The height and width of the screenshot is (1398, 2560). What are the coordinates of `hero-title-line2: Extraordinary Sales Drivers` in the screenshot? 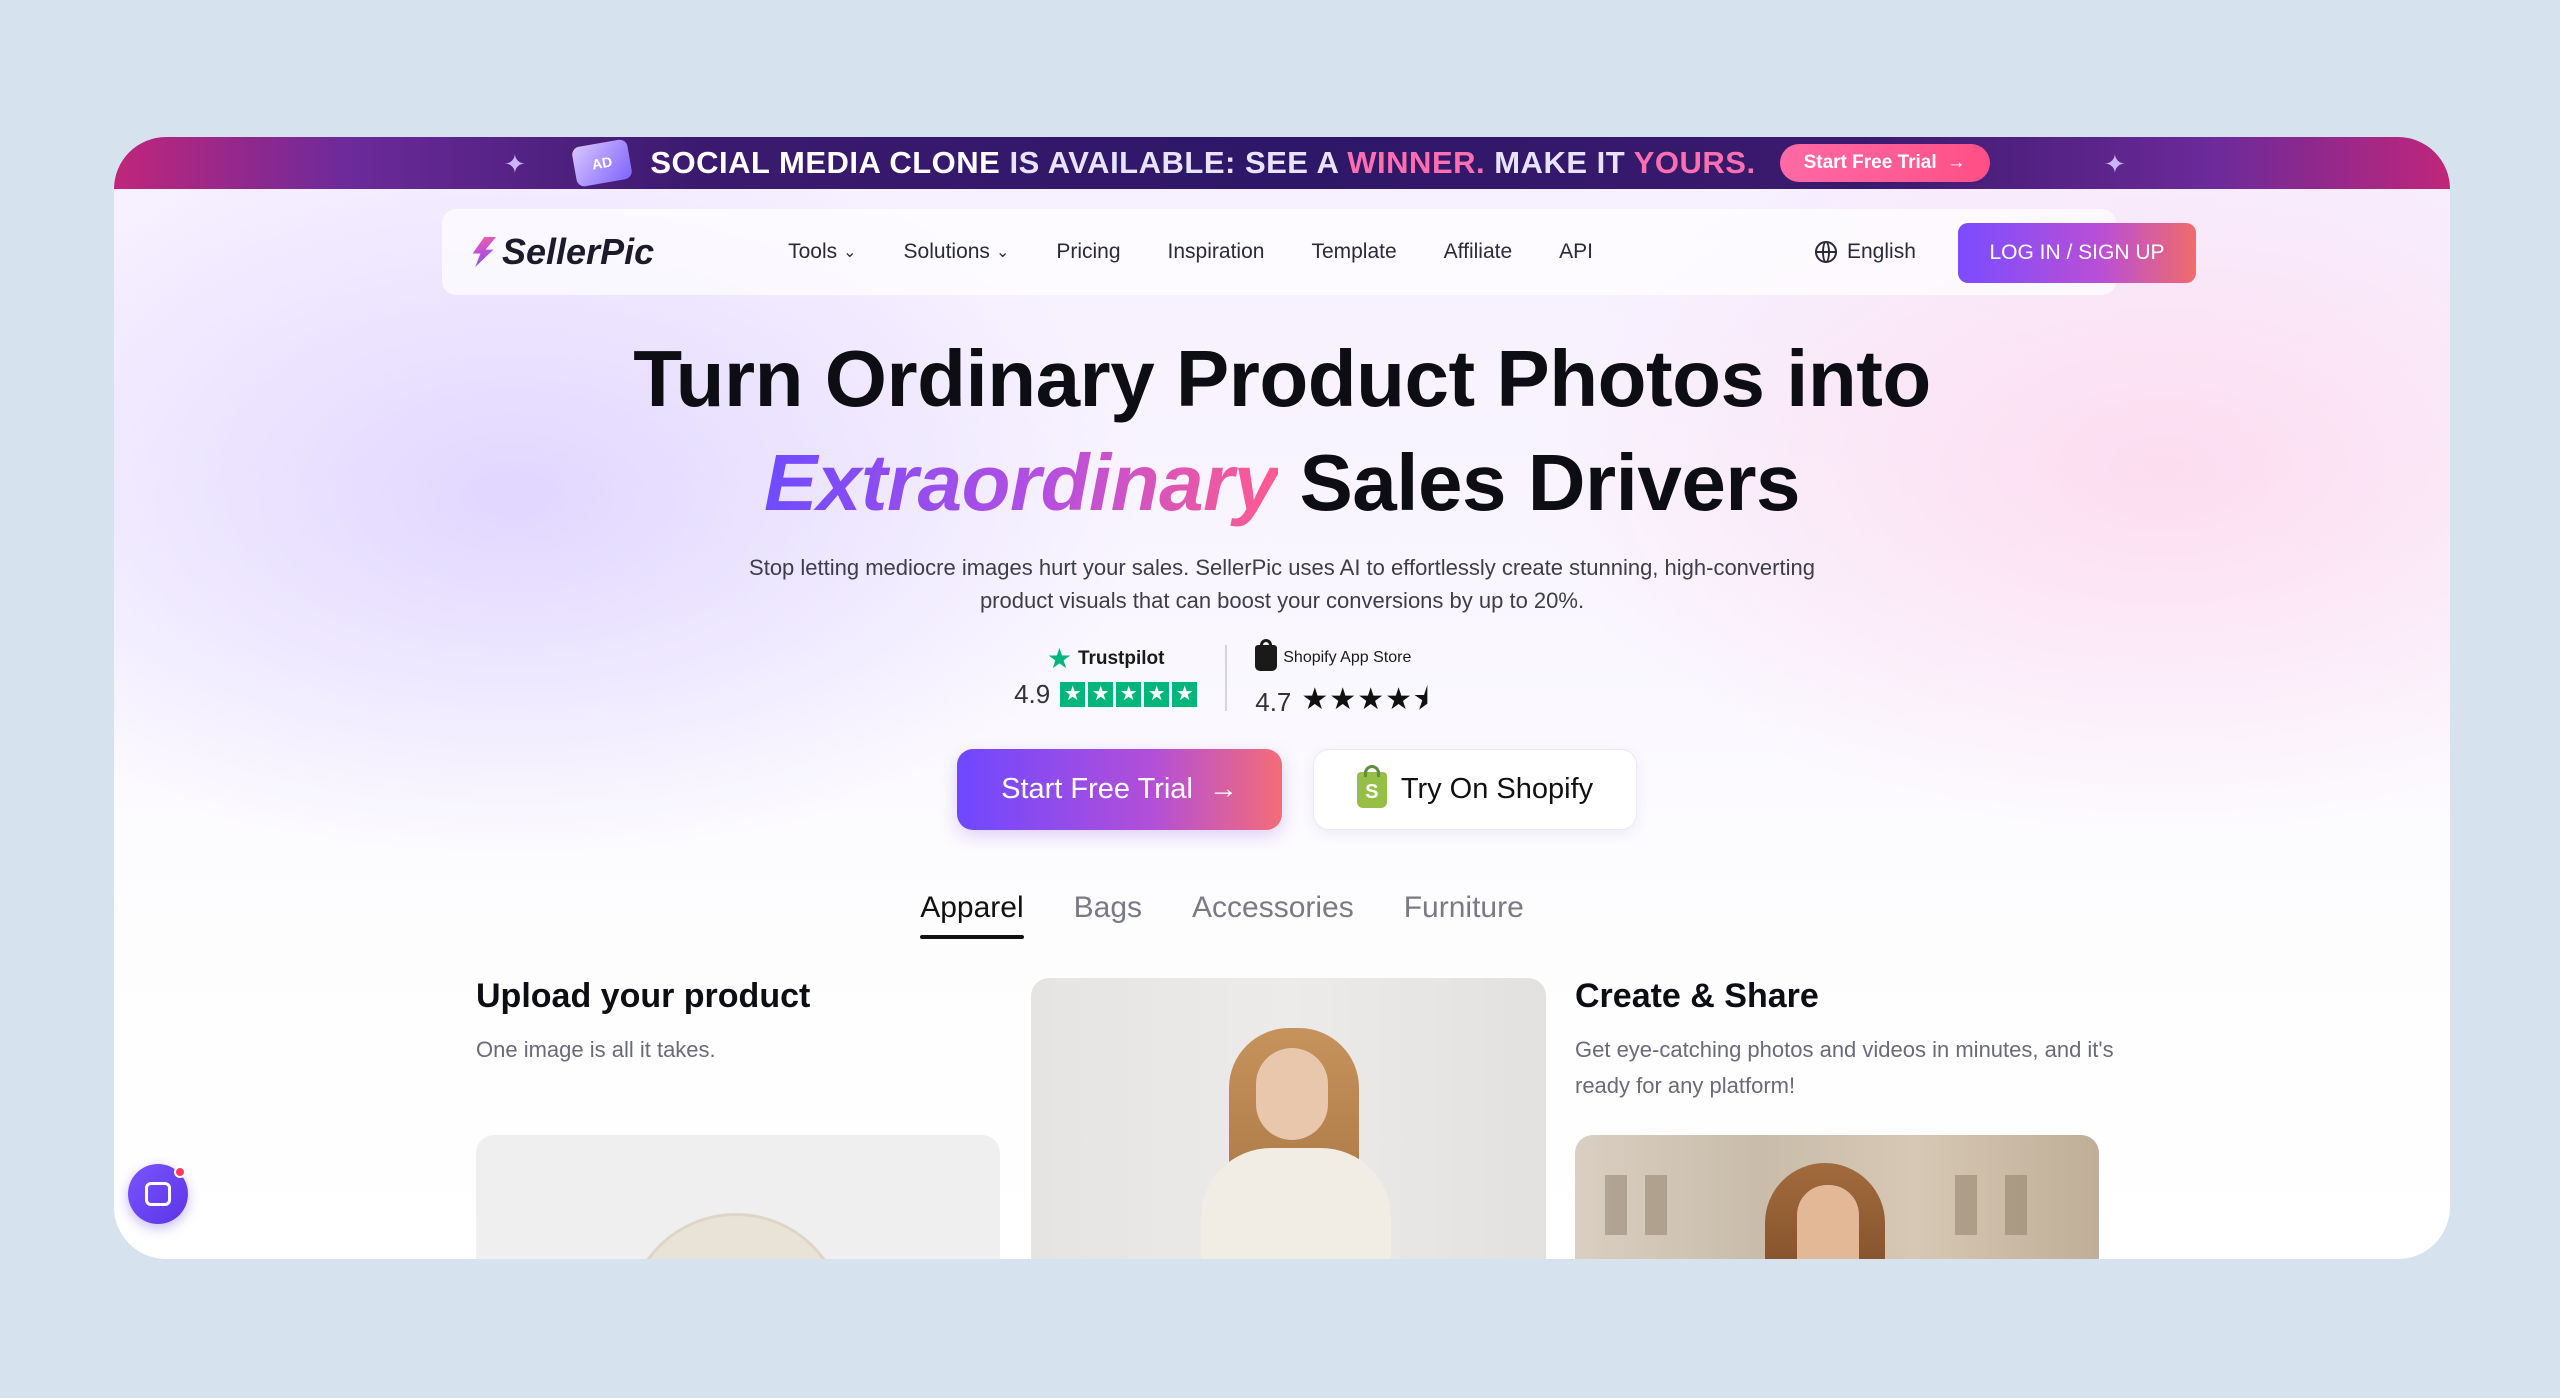 It's located at (1282, 482).